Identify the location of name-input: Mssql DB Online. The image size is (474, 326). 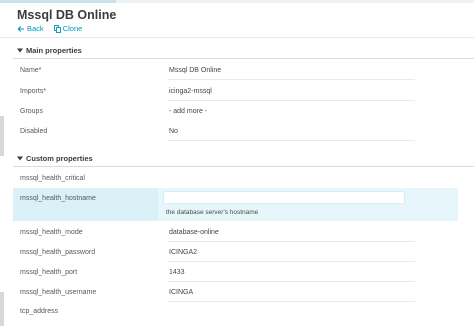
(195, 70).